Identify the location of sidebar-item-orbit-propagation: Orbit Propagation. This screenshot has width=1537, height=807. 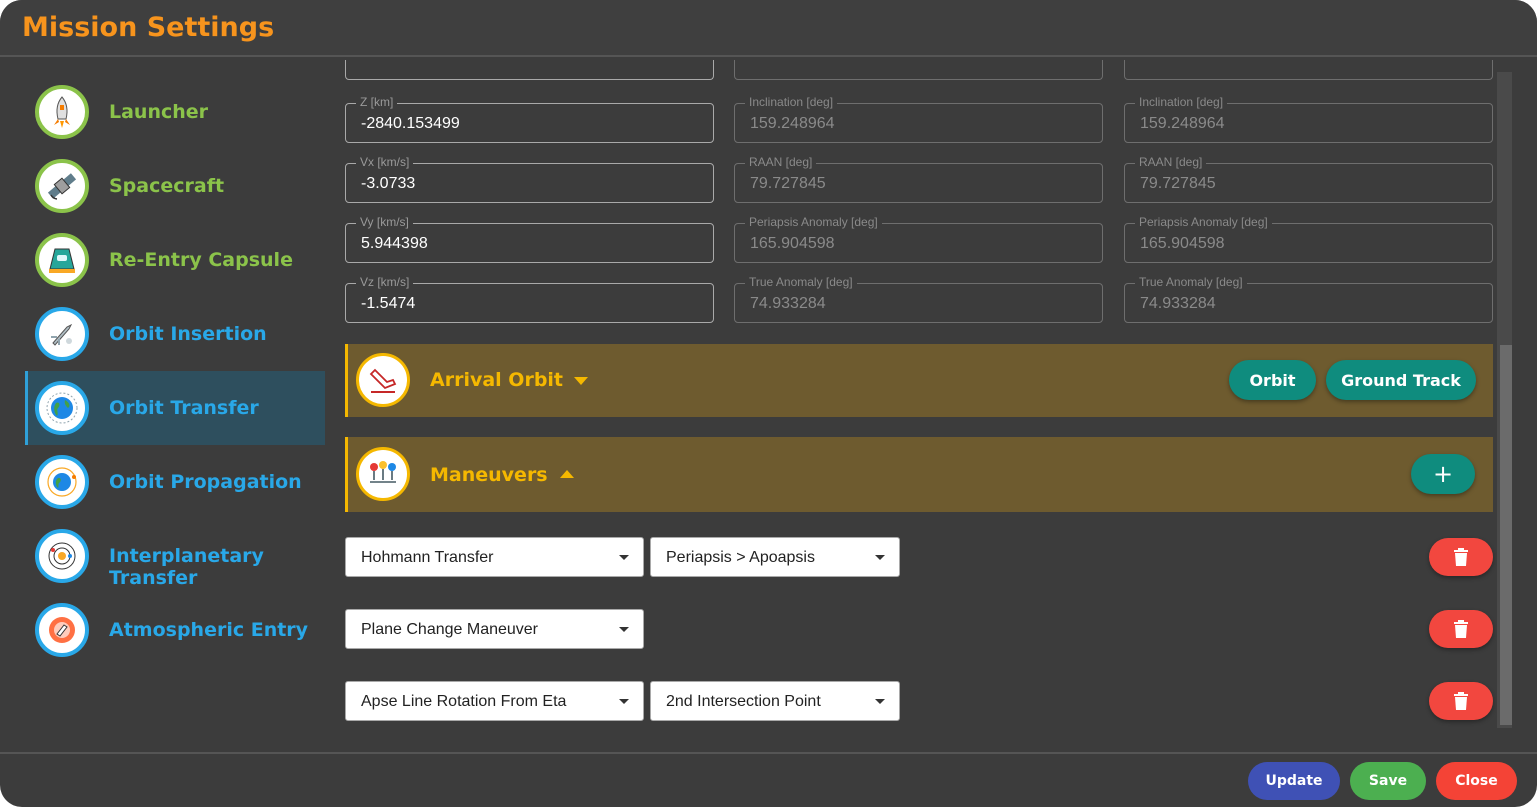
(175, 482).